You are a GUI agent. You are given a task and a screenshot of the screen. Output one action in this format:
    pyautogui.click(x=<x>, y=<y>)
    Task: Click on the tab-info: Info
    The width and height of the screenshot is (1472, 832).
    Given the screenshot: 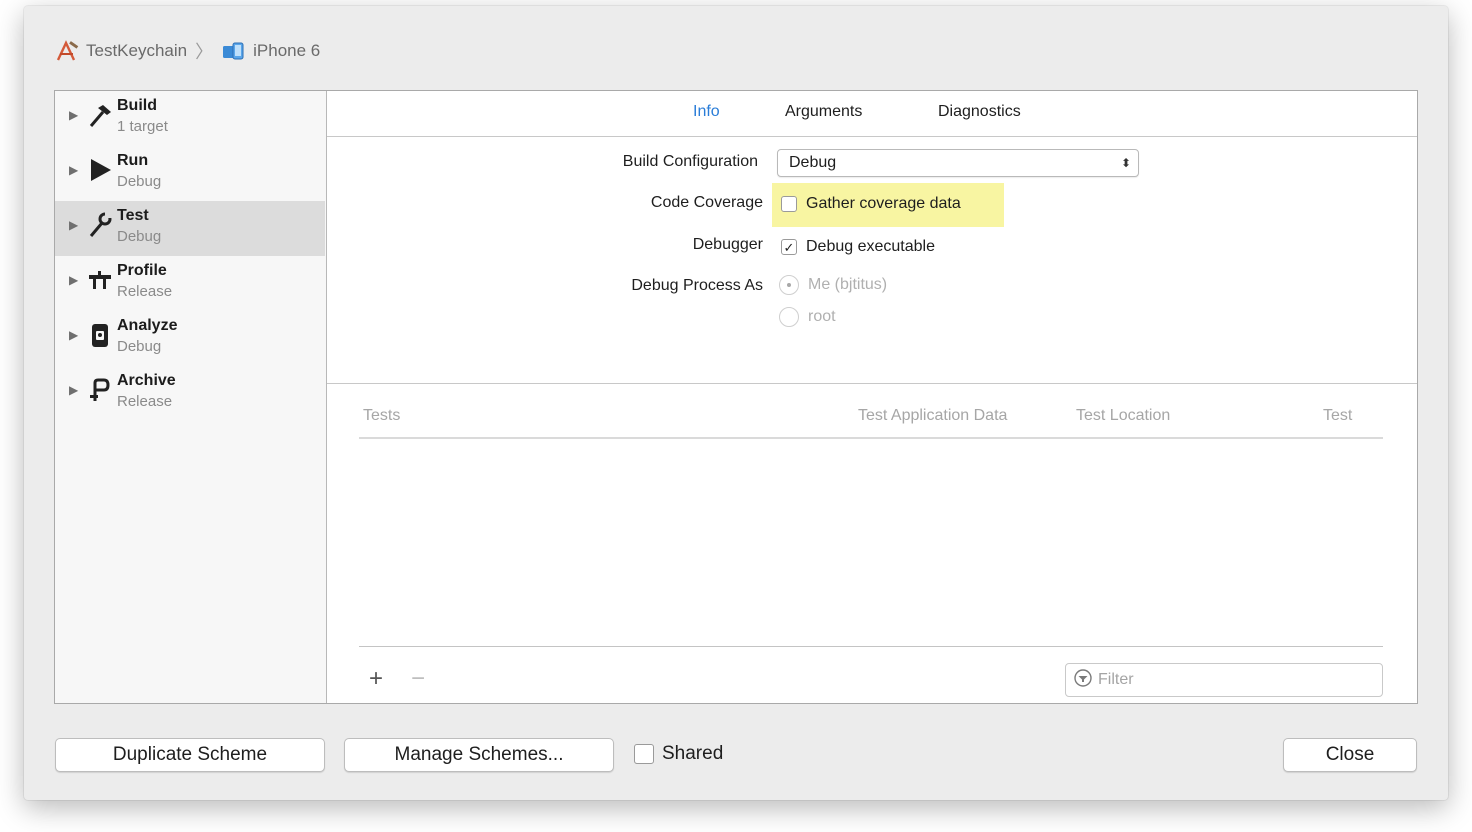 What is the action you would take?
    pyautogui.click(x=706, y=112)
    